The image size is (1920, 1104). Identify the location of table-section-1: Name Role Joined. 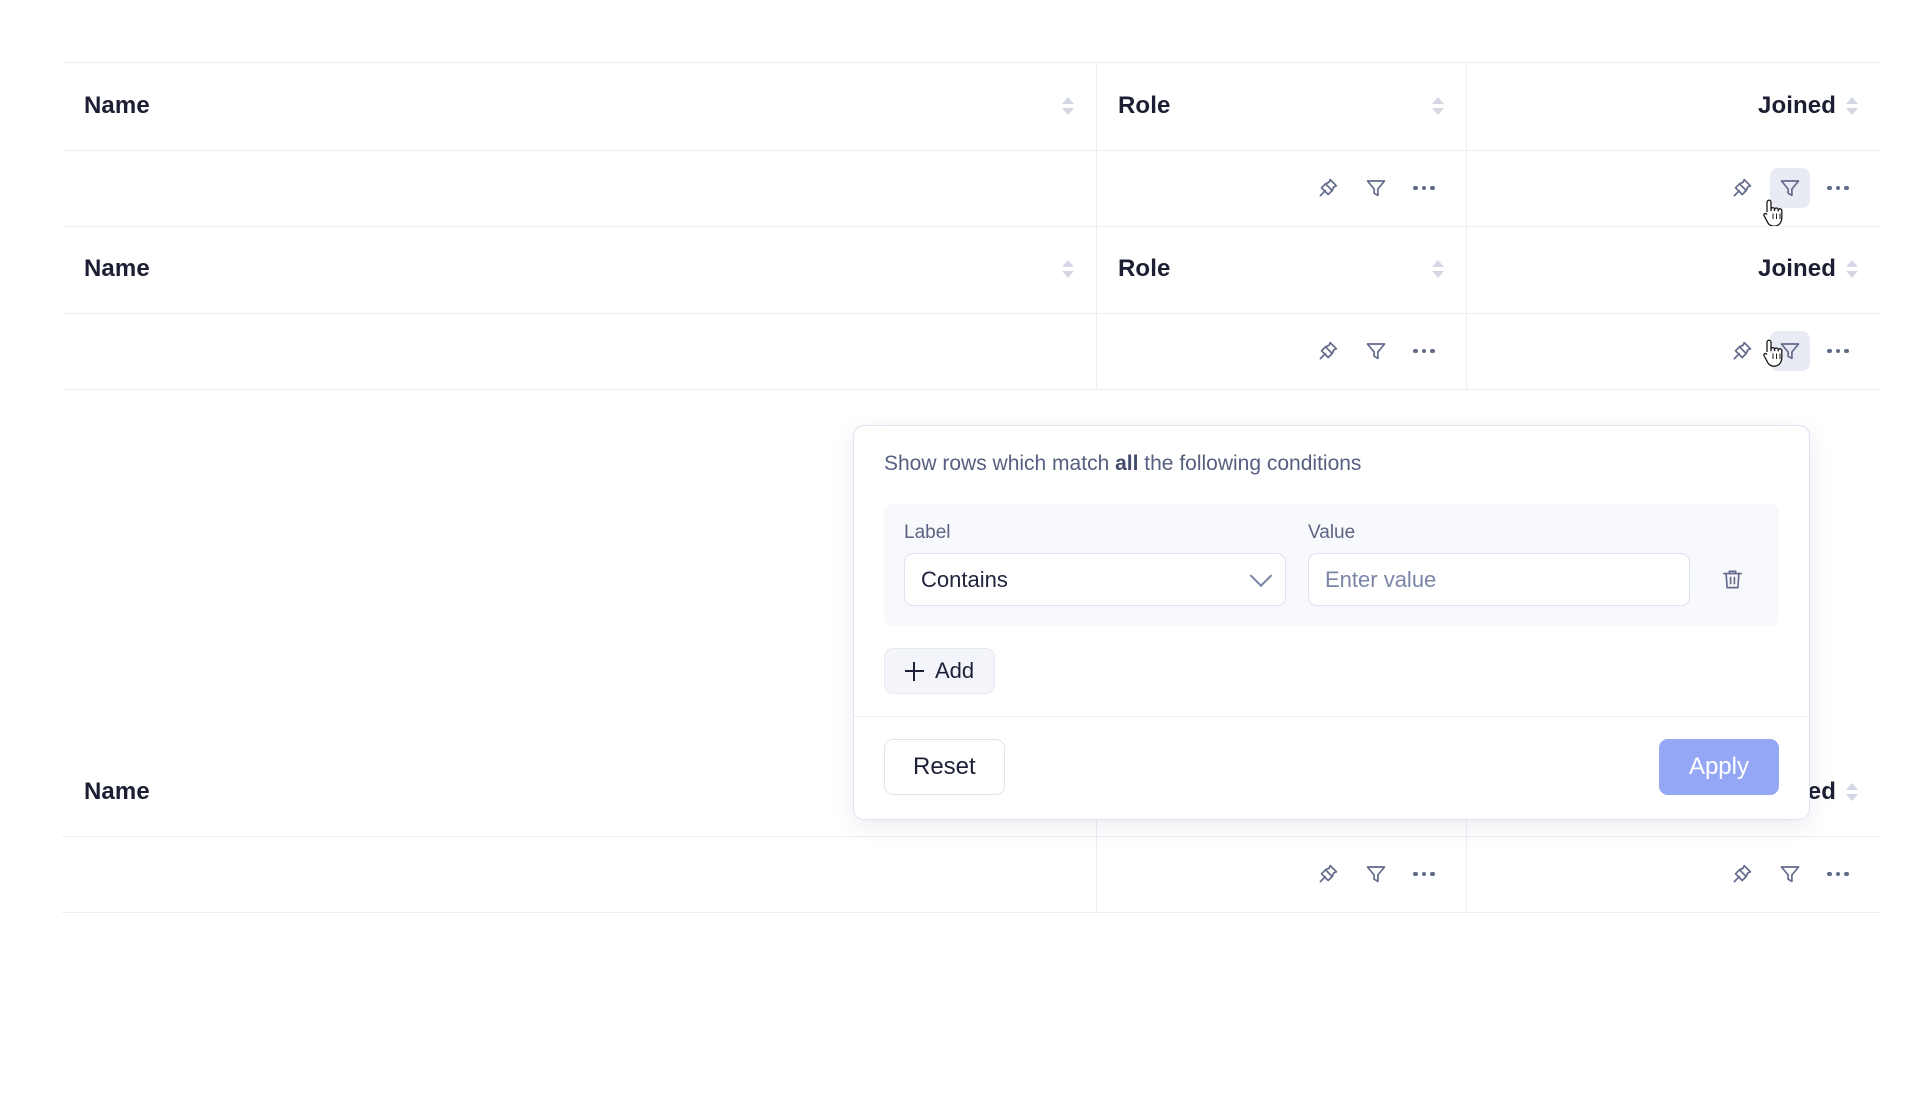
(971, 144).